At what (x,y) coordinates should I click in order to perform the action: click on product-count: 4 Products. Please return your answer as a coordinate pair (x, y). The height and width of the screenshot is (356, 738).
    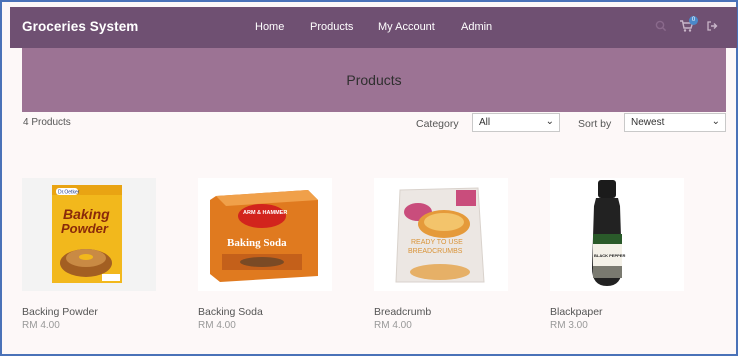
    Looking at the image, I should click on (47, 122).